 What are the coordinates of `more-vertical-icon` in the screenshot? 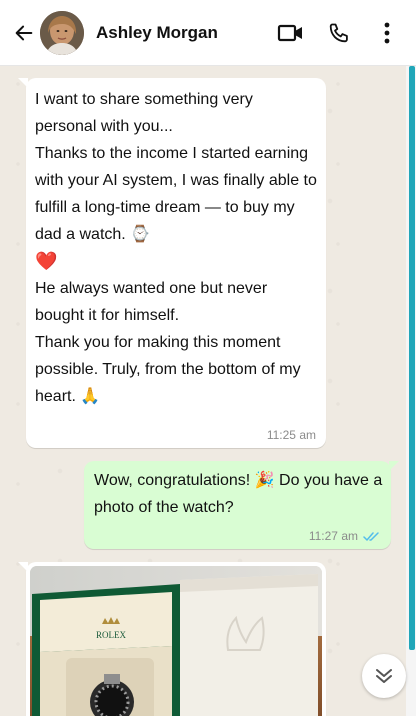 It's located at (387, 32).